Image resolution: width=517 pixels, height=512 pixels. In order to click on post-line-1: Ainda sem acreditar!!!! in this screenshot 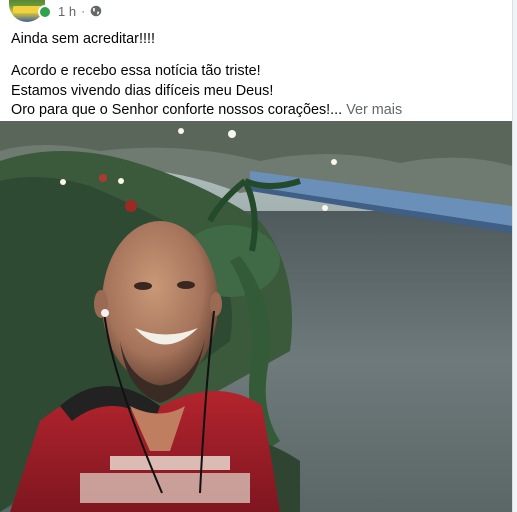, I will do `click(83, 39)`.